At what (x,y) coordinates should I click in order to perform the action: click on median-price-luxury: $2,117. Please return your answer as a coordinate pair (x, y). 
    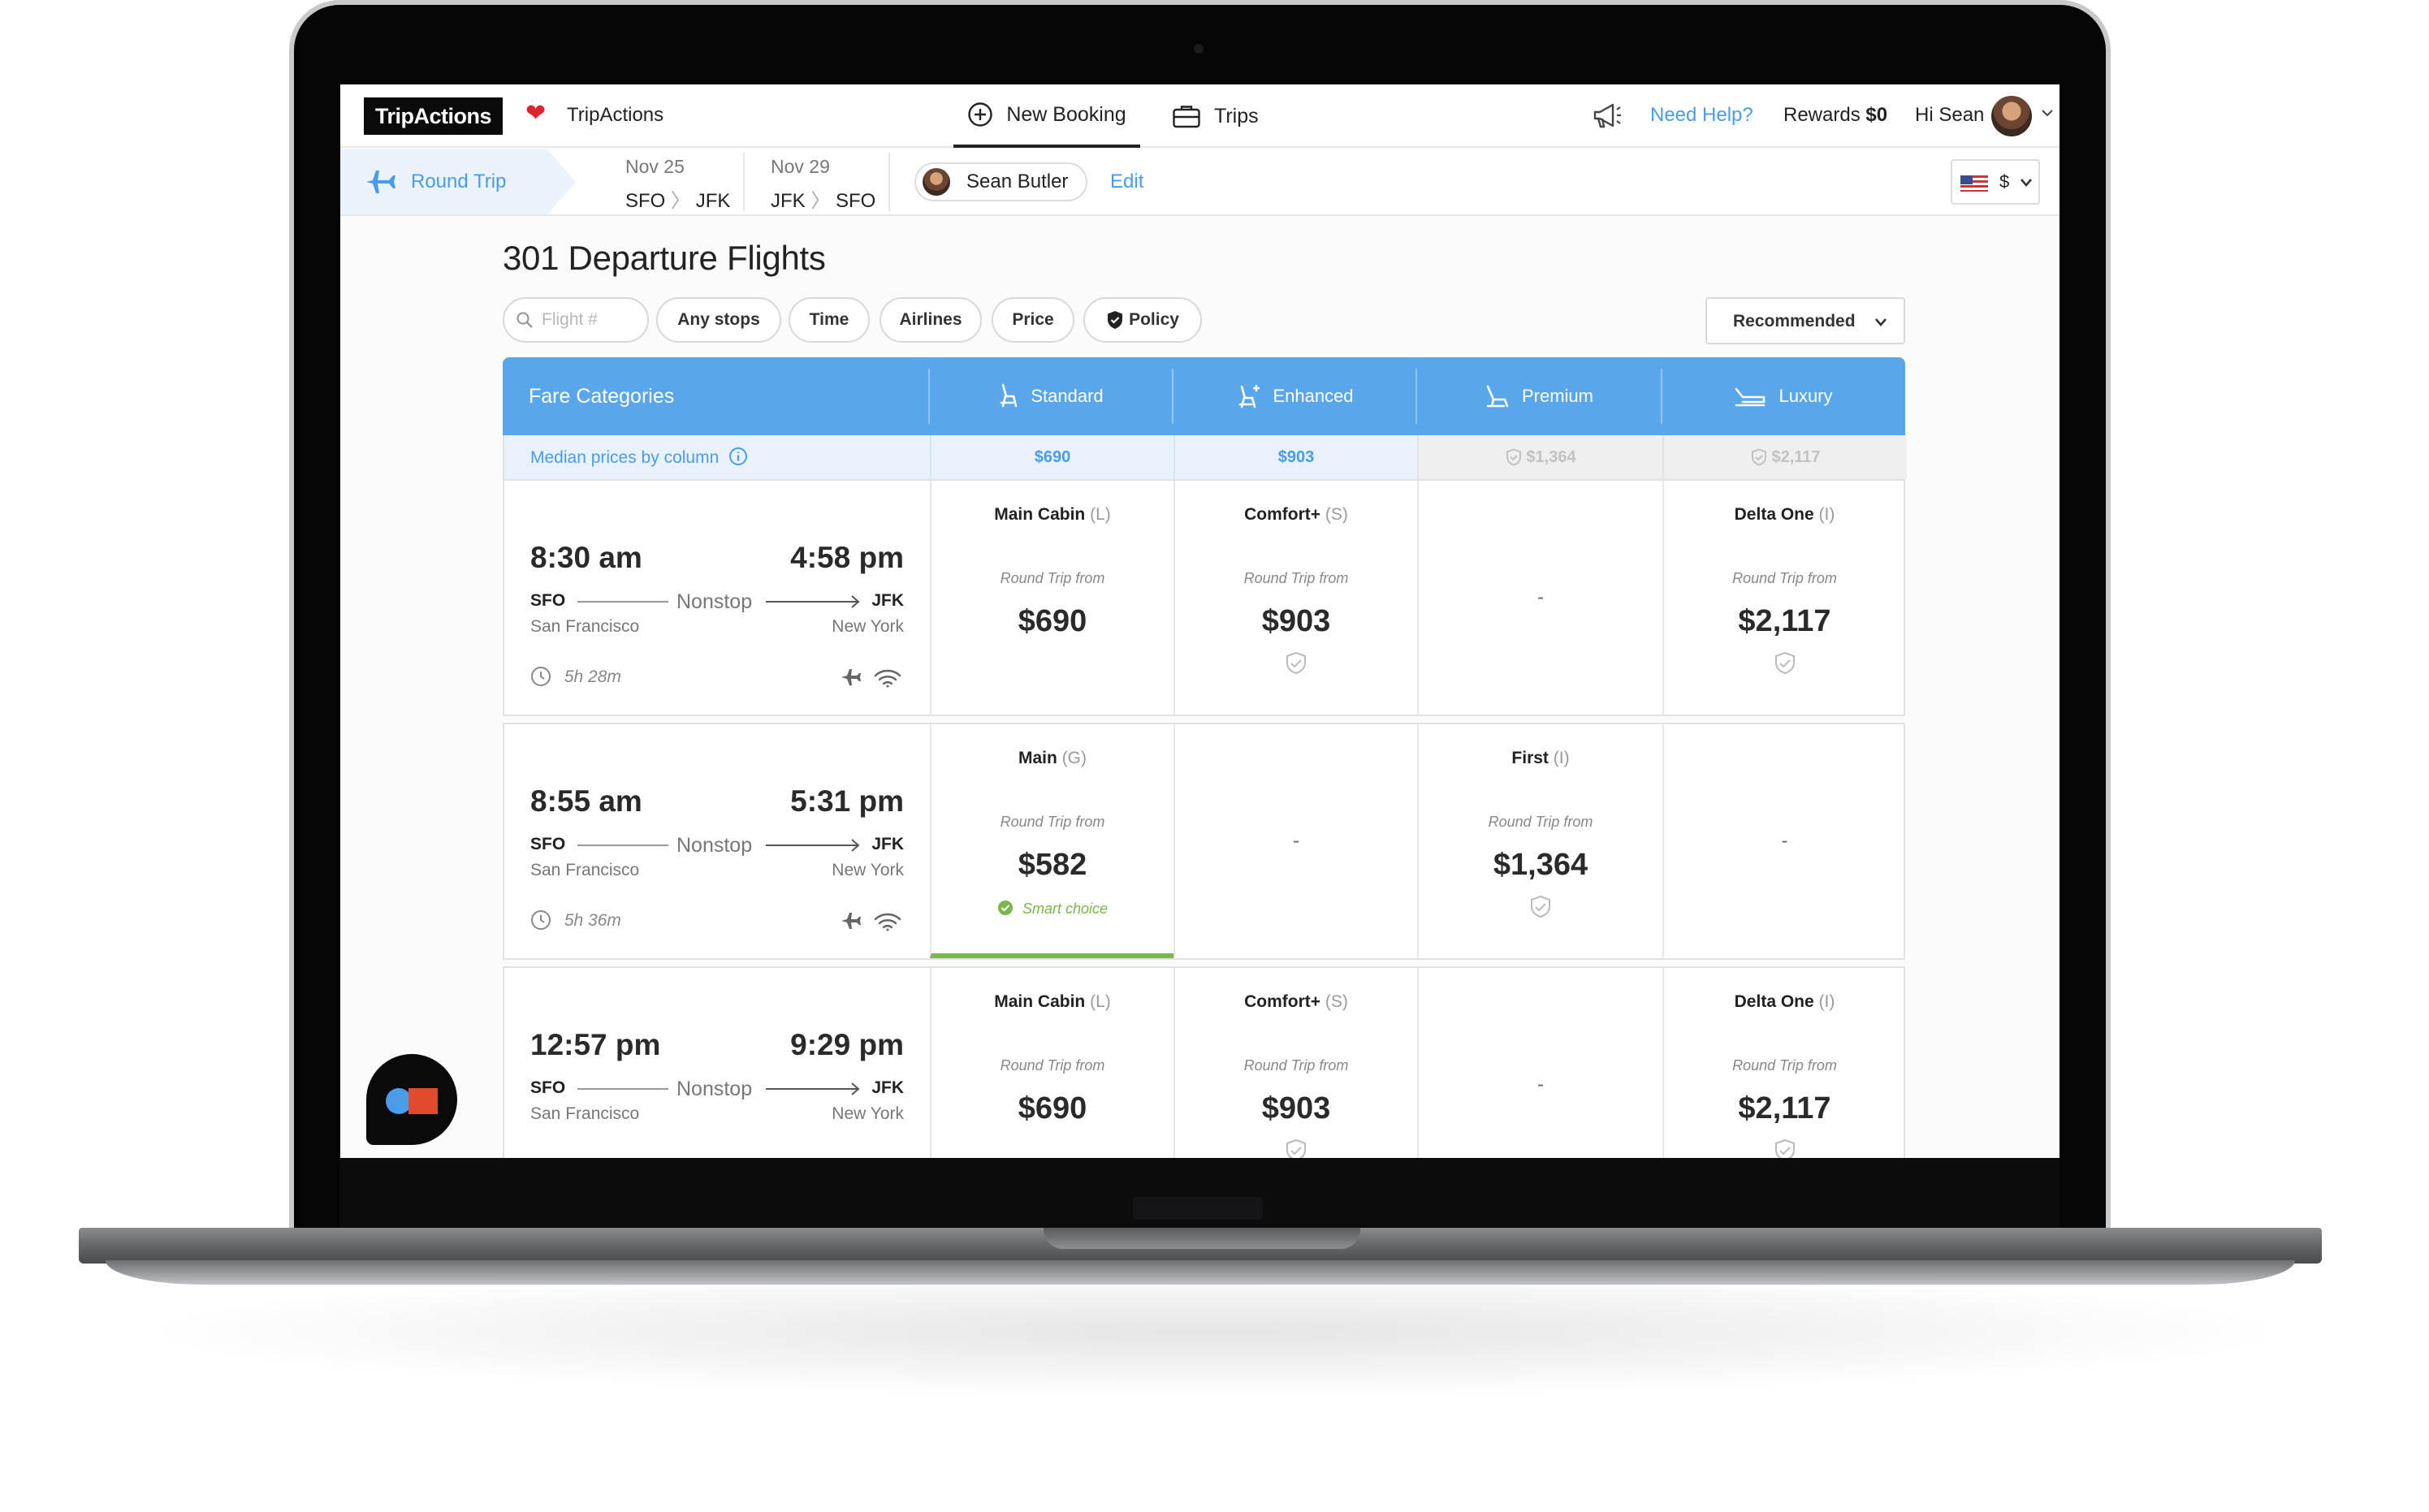
    Looking at the image, I should click on (1784, 457).